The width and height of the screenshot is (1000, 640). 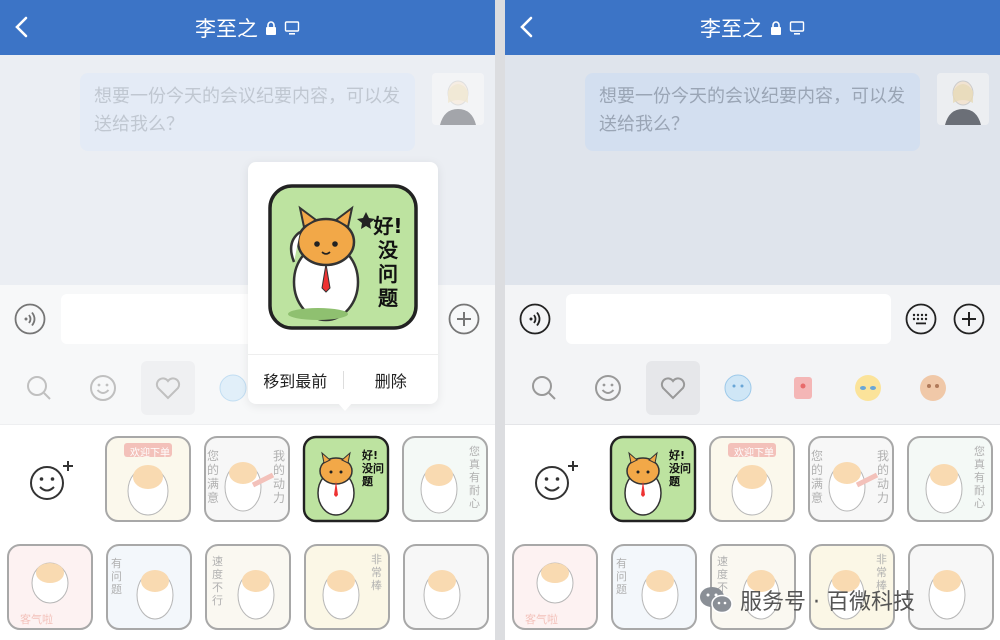 What do you see at coordinates (728, 319) in the screenshot?
I see `message-input` at bounding box center [728, 319].